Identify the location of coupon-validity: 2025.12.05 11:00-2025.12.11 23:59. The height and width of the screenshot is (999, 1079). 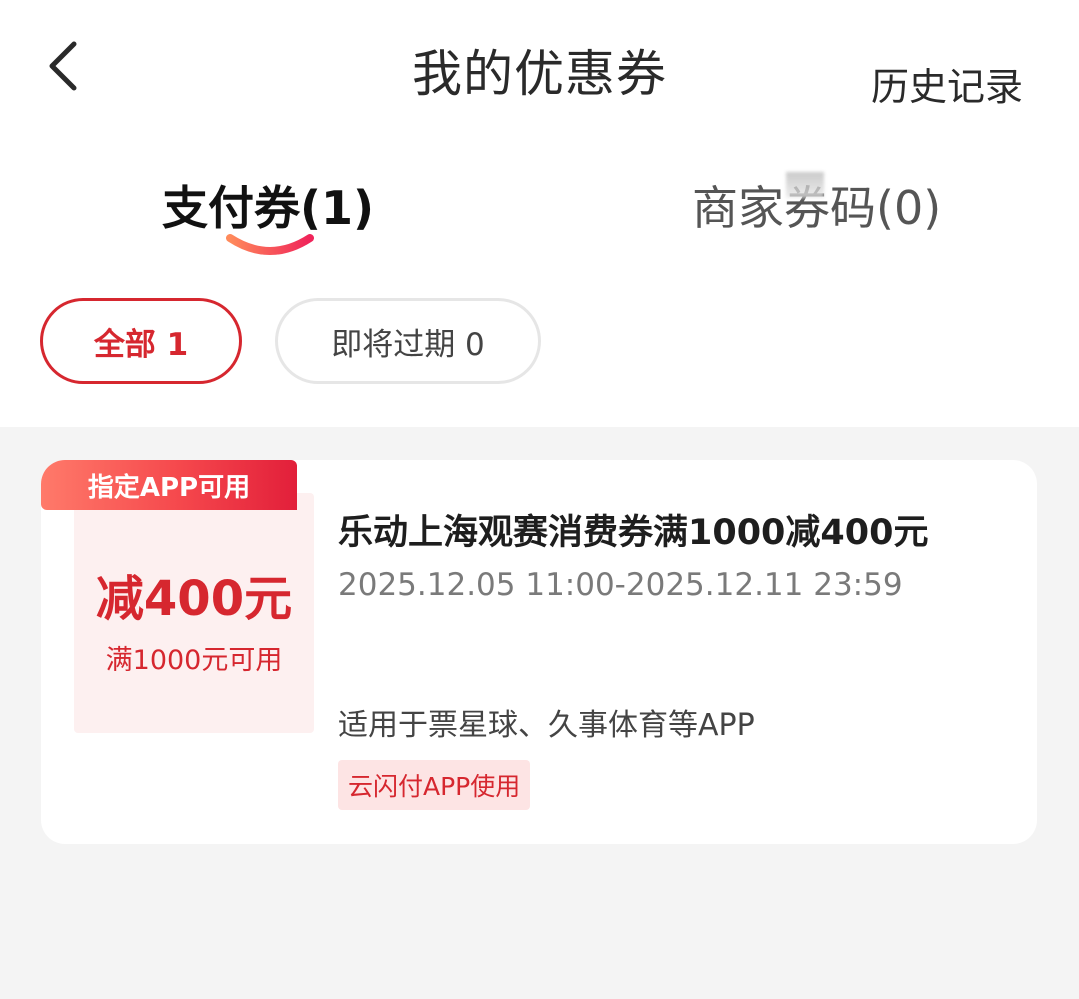
(620, 585).